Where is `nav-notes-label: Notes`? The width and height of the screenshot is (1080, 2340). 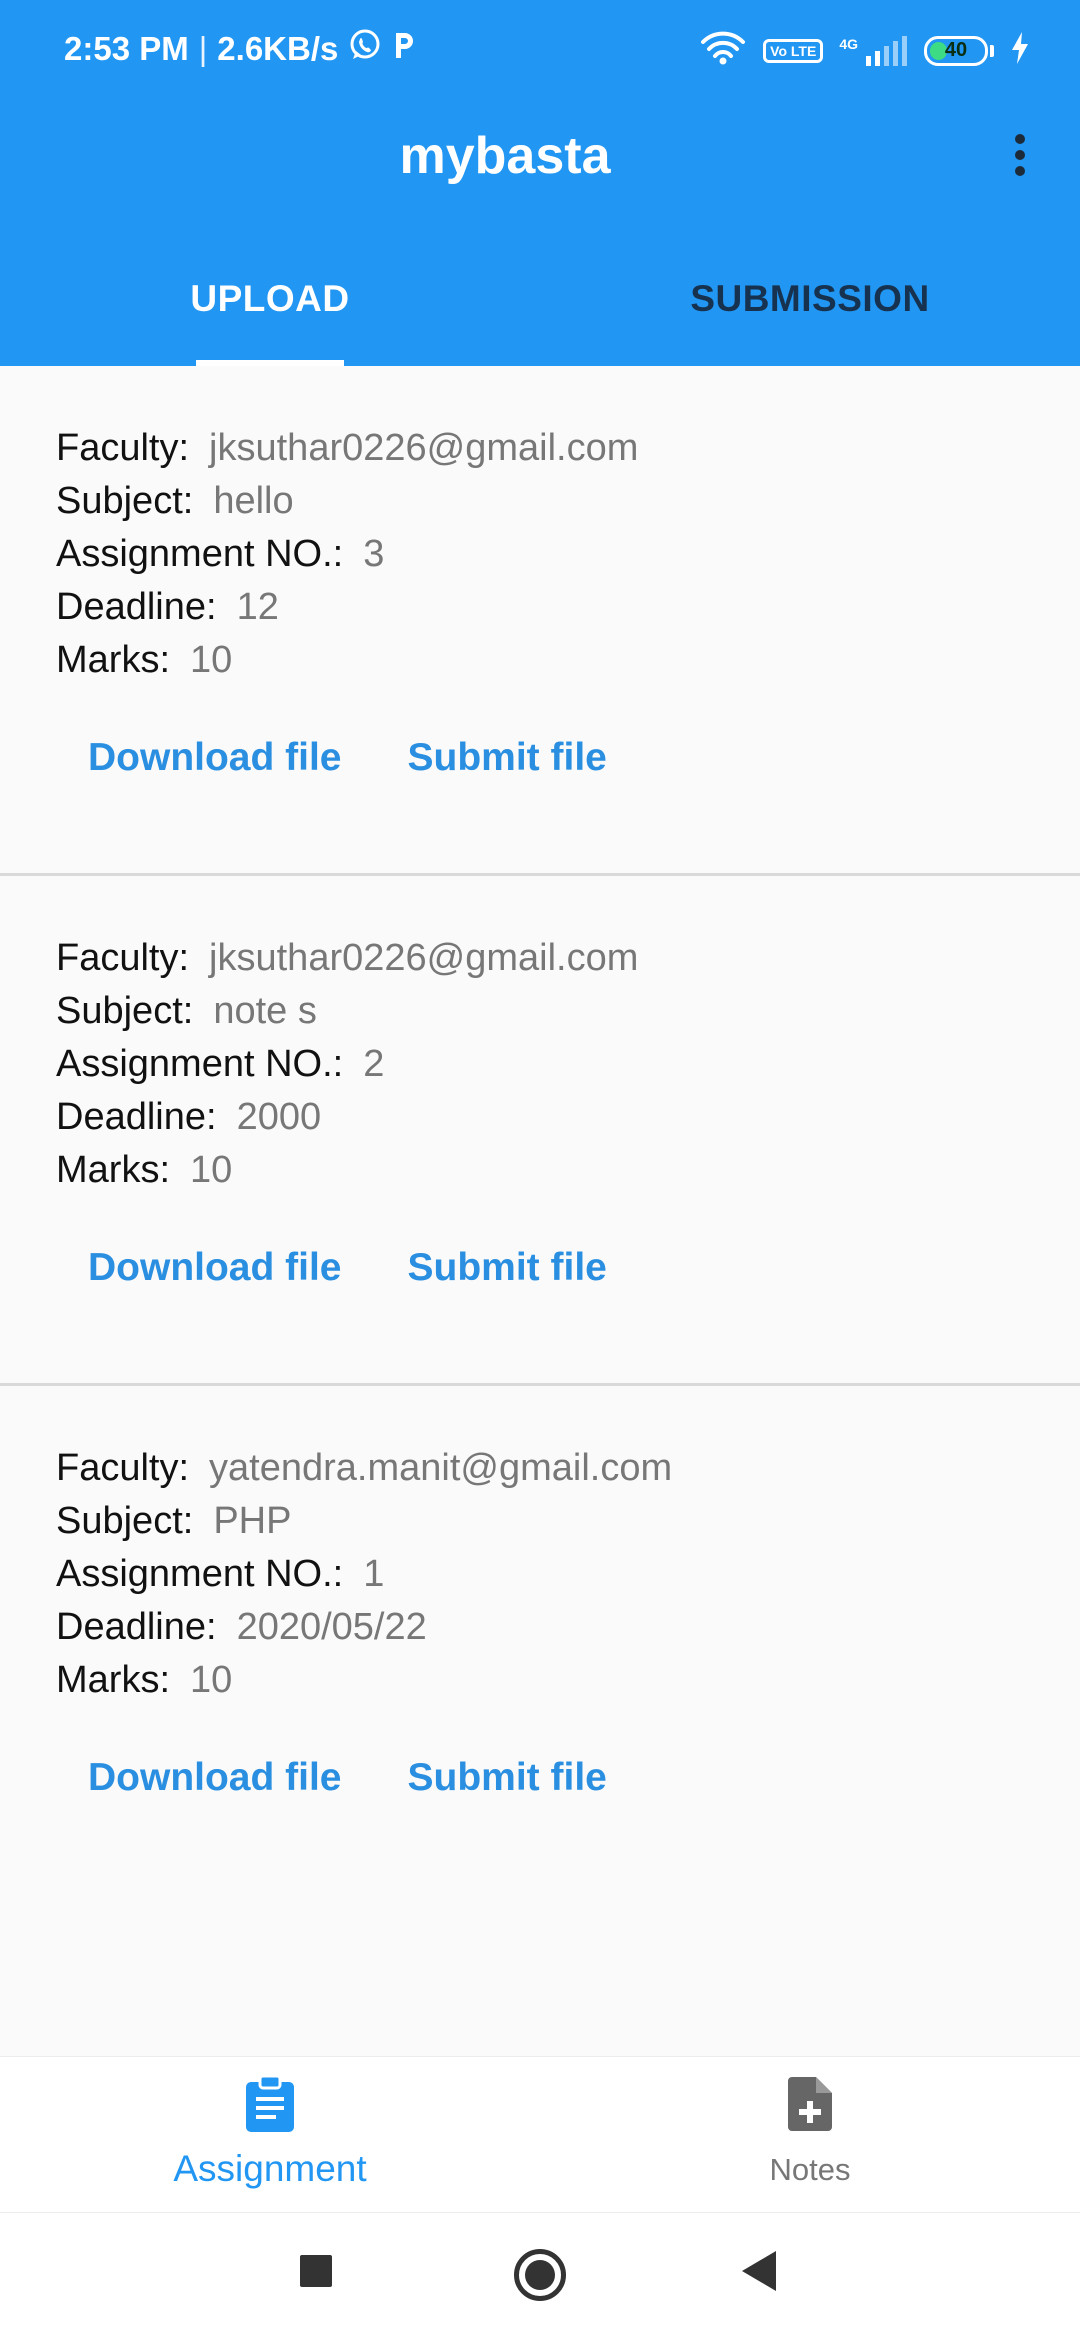
nav-notes-label: Notes is located at coordinates (810, 2169).